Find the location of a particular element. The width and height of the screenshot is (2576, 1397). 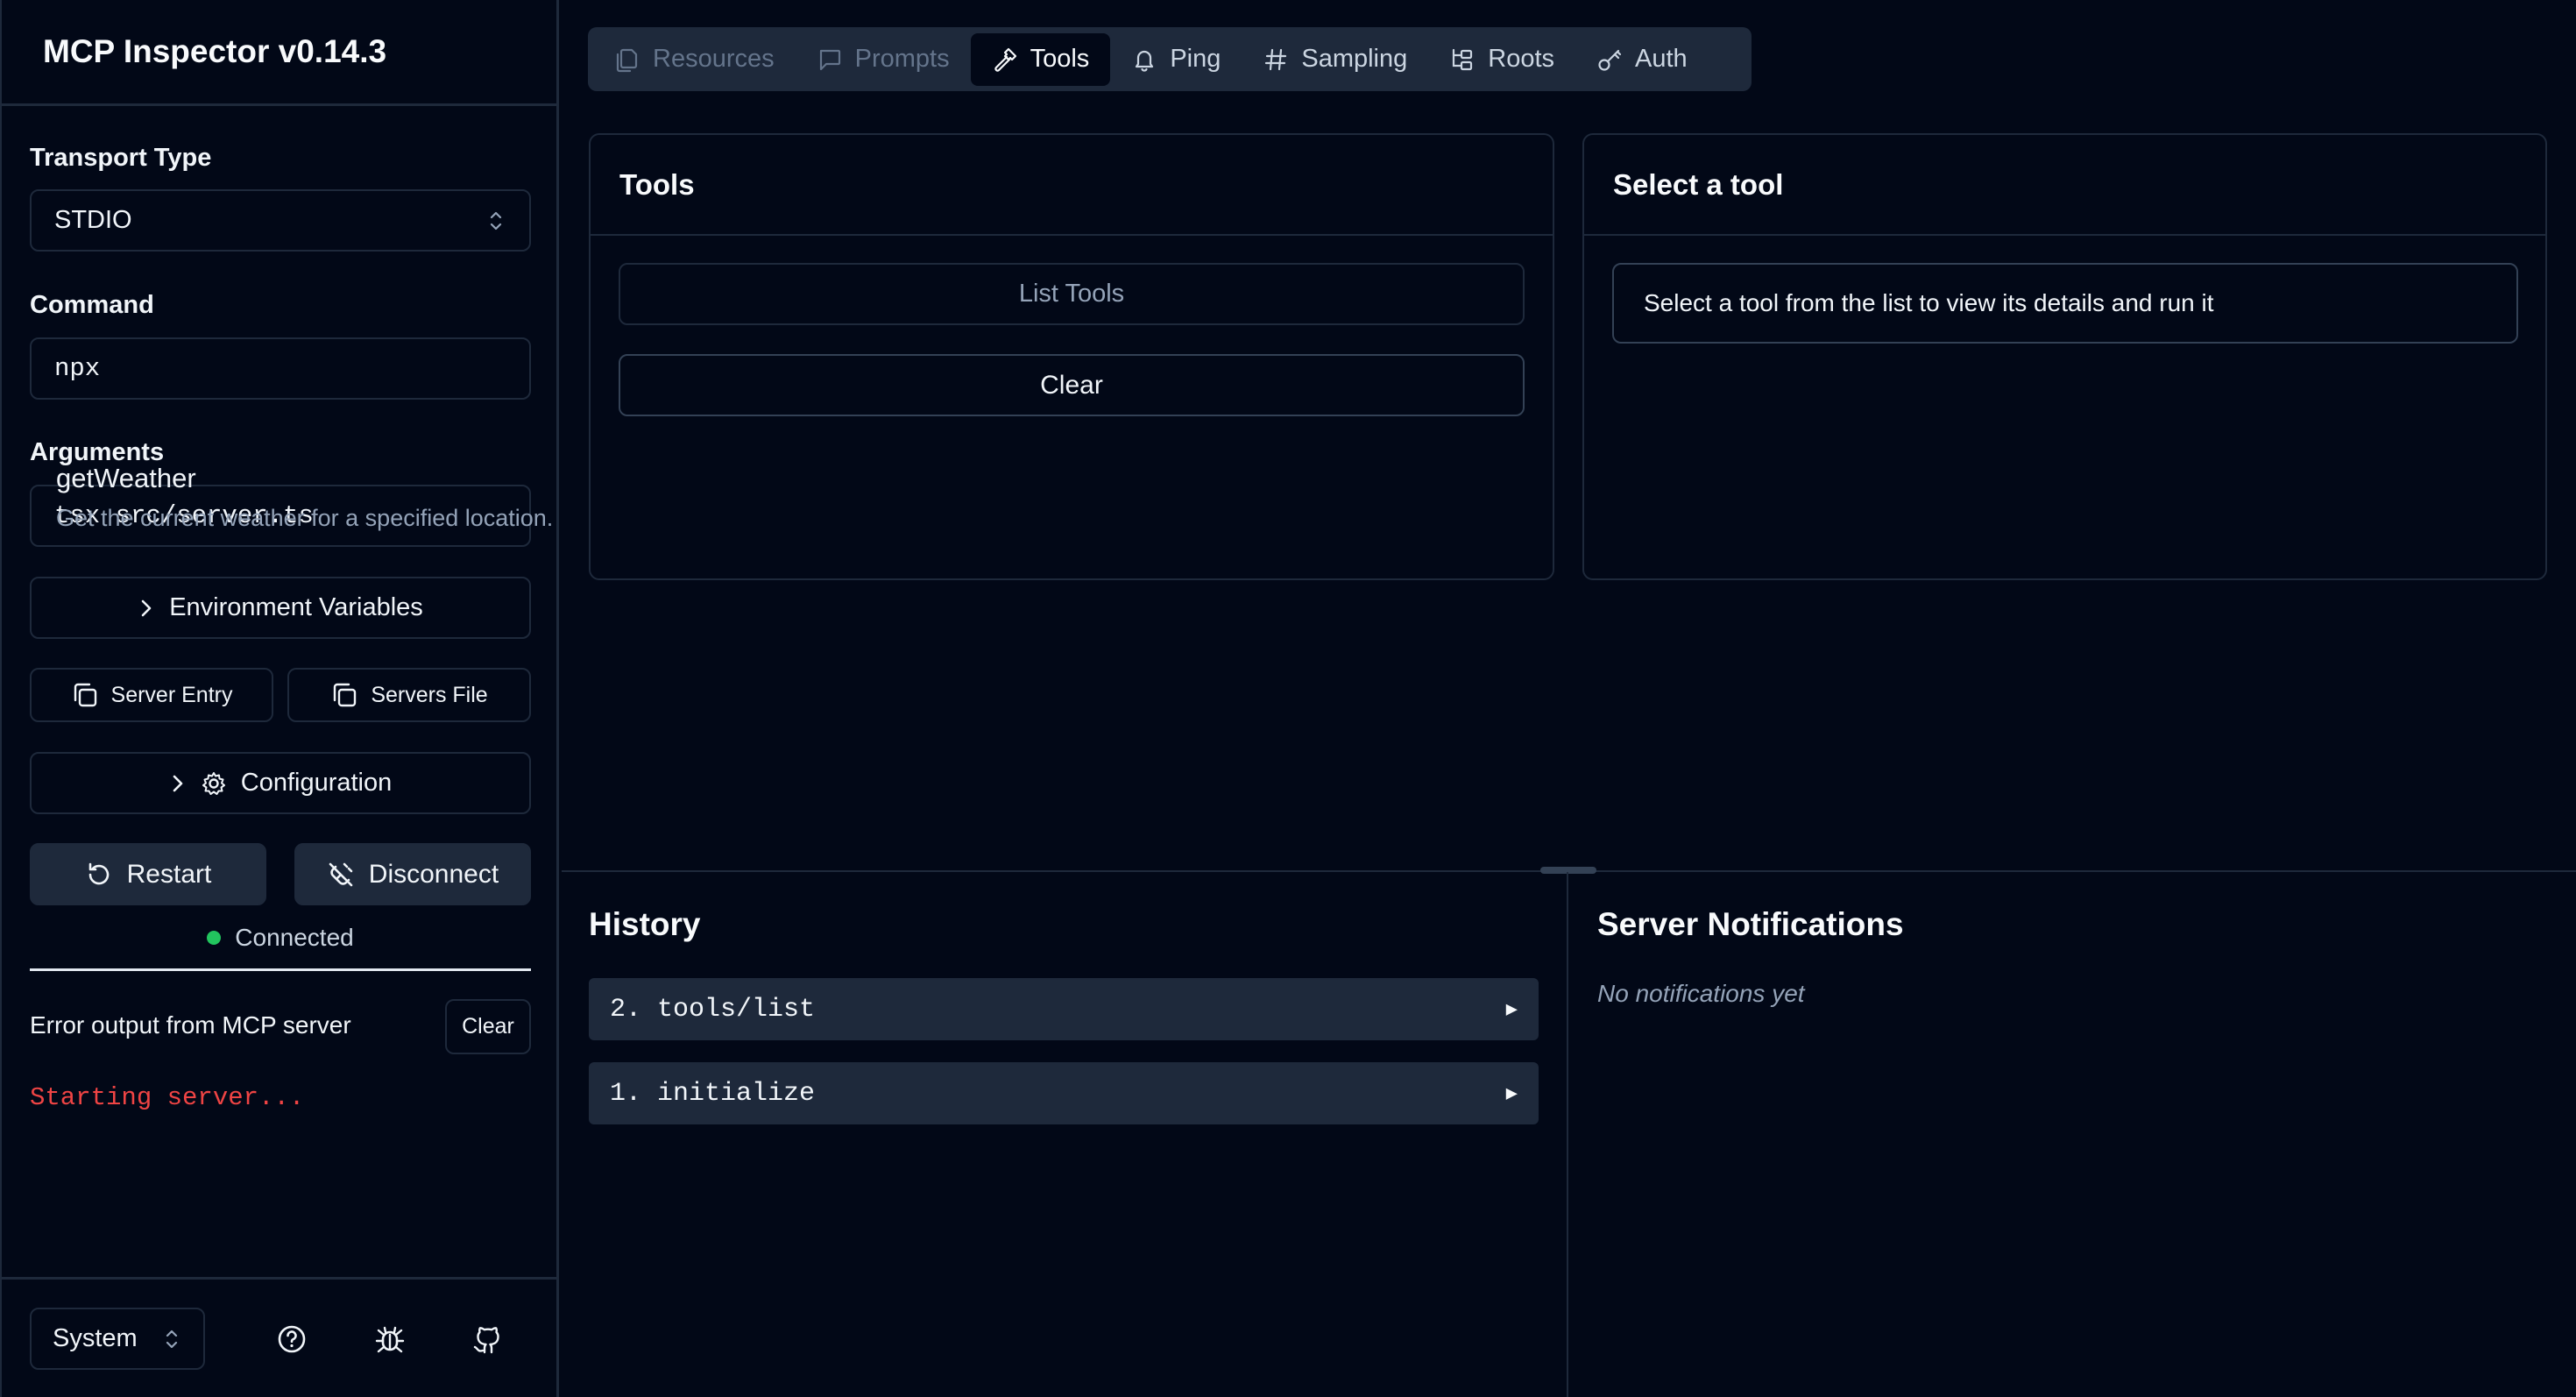

connection-status: Connected is located at coordinates (280, 938).